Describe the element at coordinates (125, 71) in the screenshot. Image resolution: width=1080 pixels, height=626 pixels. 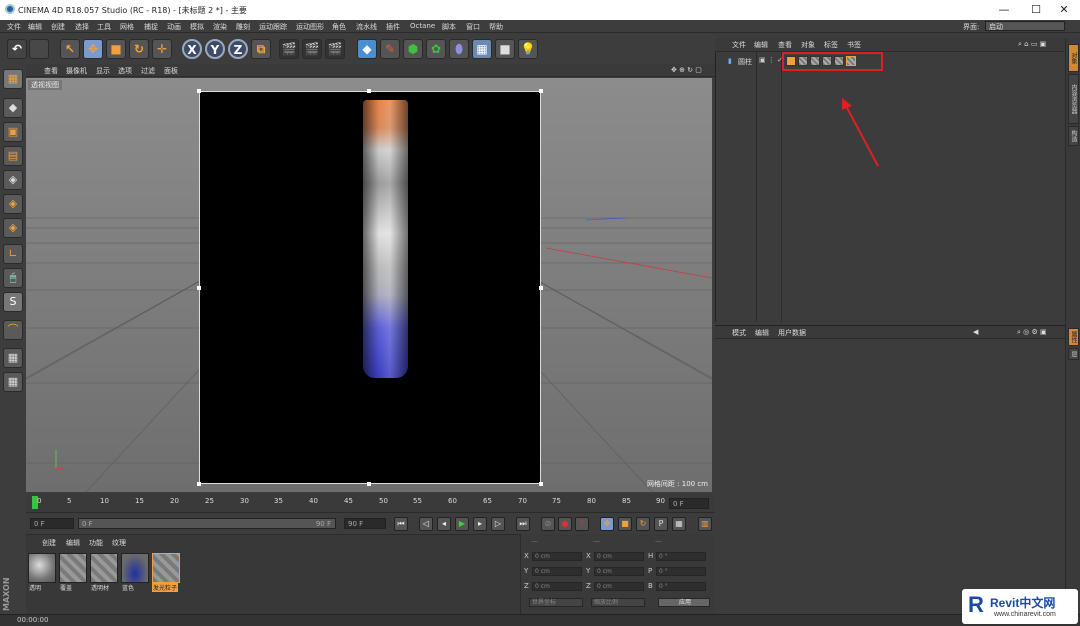
I see `viewport-menu-options: 选项` at that location.